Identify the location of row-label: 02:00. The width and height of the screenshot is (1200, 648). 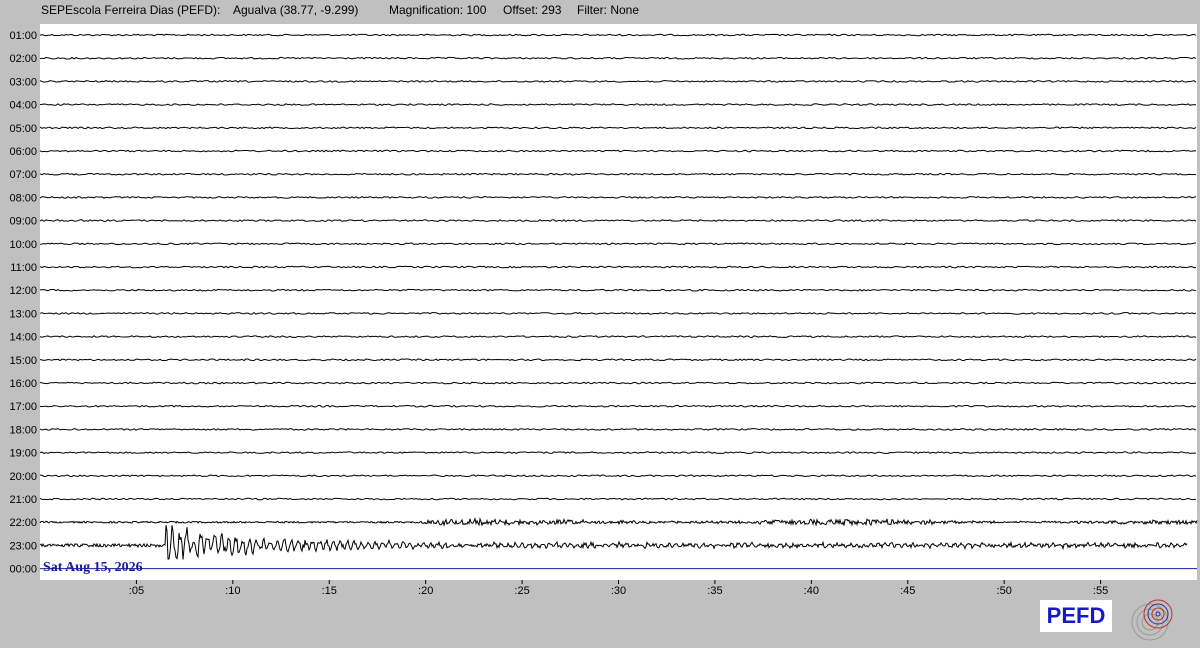
(23, 59).